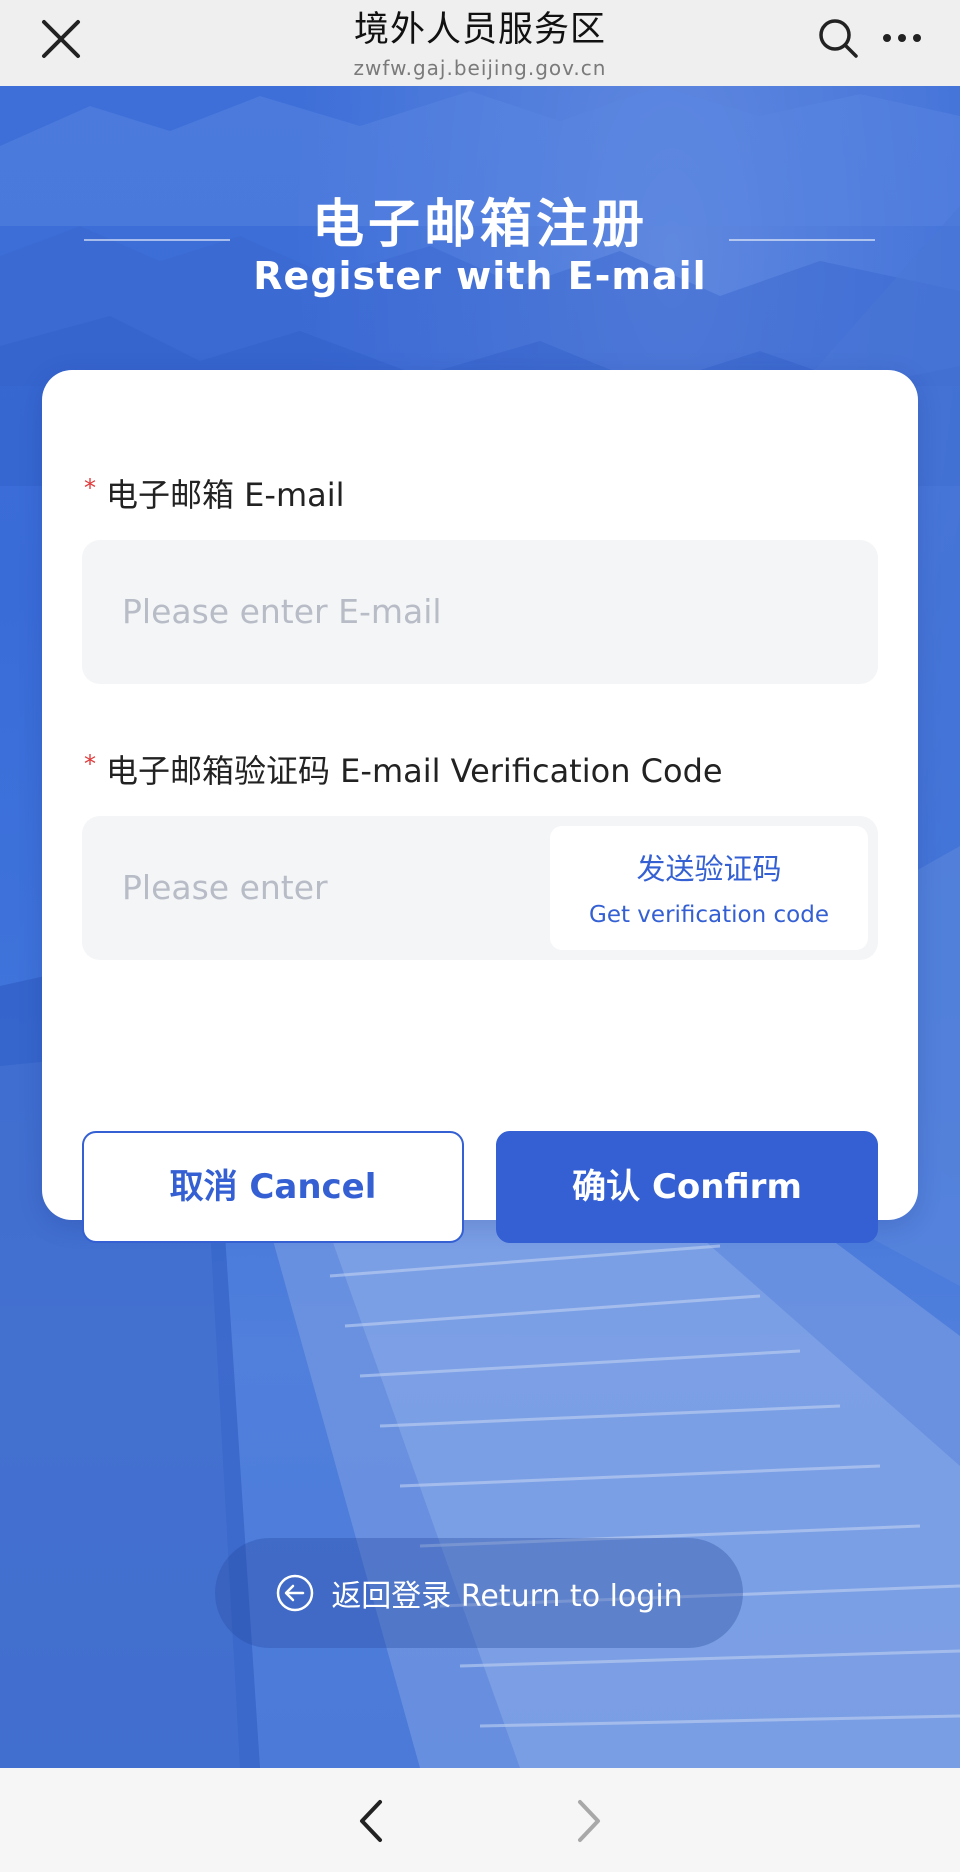 This screenshot has width=960, height=1872. Describe the element at coordinates (709, 888) in the screenshot. I see `send-code-button: 发送验证码 Get verification code` at that location.